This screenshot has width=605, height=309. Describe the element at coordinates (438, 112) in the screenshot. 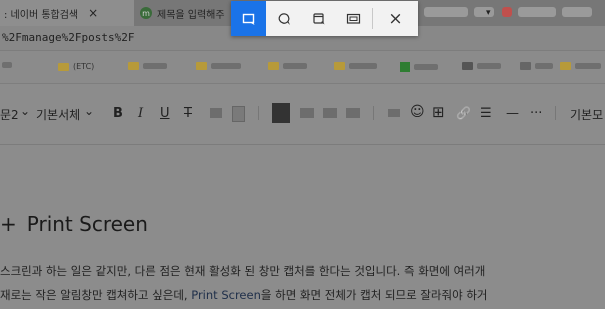

I see `table-icon: ⊞` at that location.